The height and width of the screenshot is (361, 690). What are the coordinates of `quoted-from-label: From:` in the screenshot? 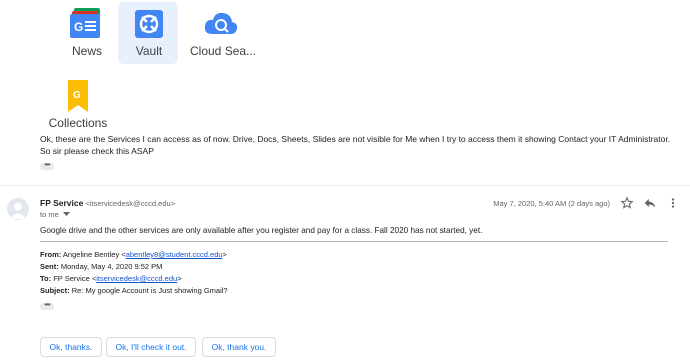 It's located at (51, 254).